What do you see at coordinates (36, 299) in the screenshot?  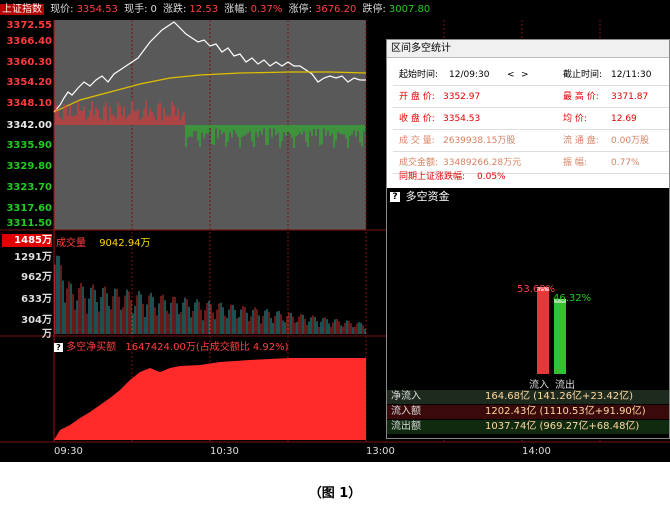 I see `volume-tick: 633万` at bounding box center [36, 299].